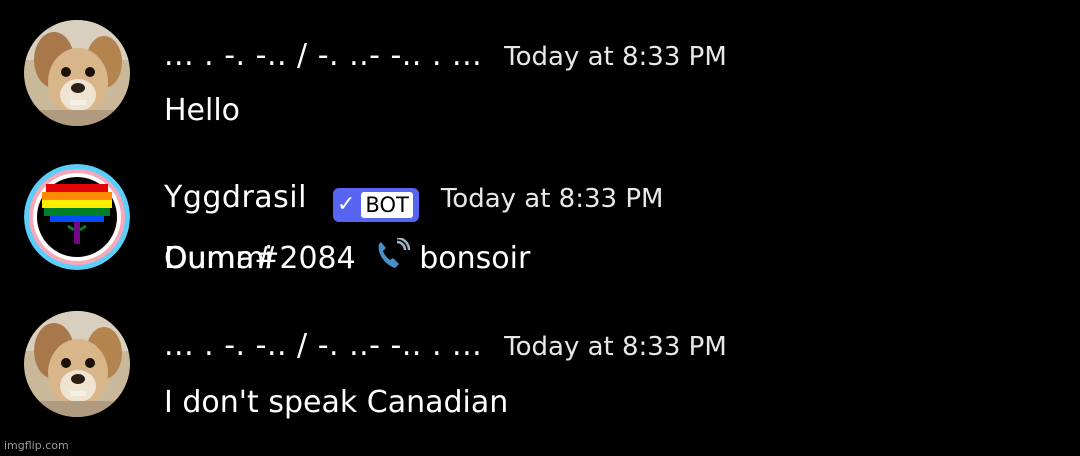 This screenshot has height=456, width=1080. I want to click on rainbow-tree-avatar, so click(77, 217).